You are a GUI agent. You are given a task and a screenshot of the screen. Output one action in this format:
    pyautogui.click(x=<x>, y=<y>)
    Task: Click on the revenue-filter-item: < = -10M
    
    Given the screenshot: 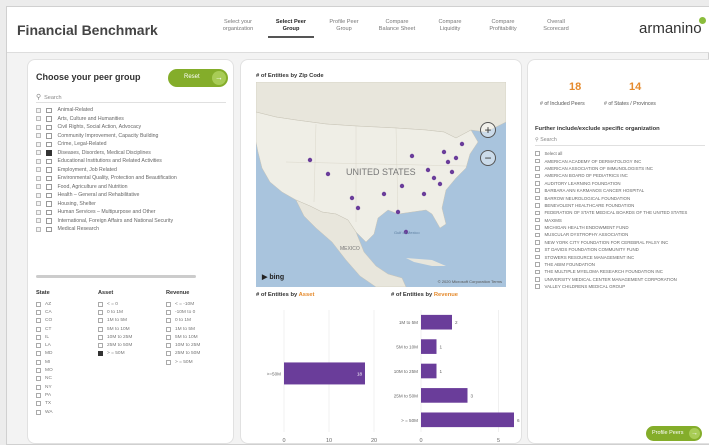 What is the action you would take?
    pyautogui.click(x=183, y=304)
    